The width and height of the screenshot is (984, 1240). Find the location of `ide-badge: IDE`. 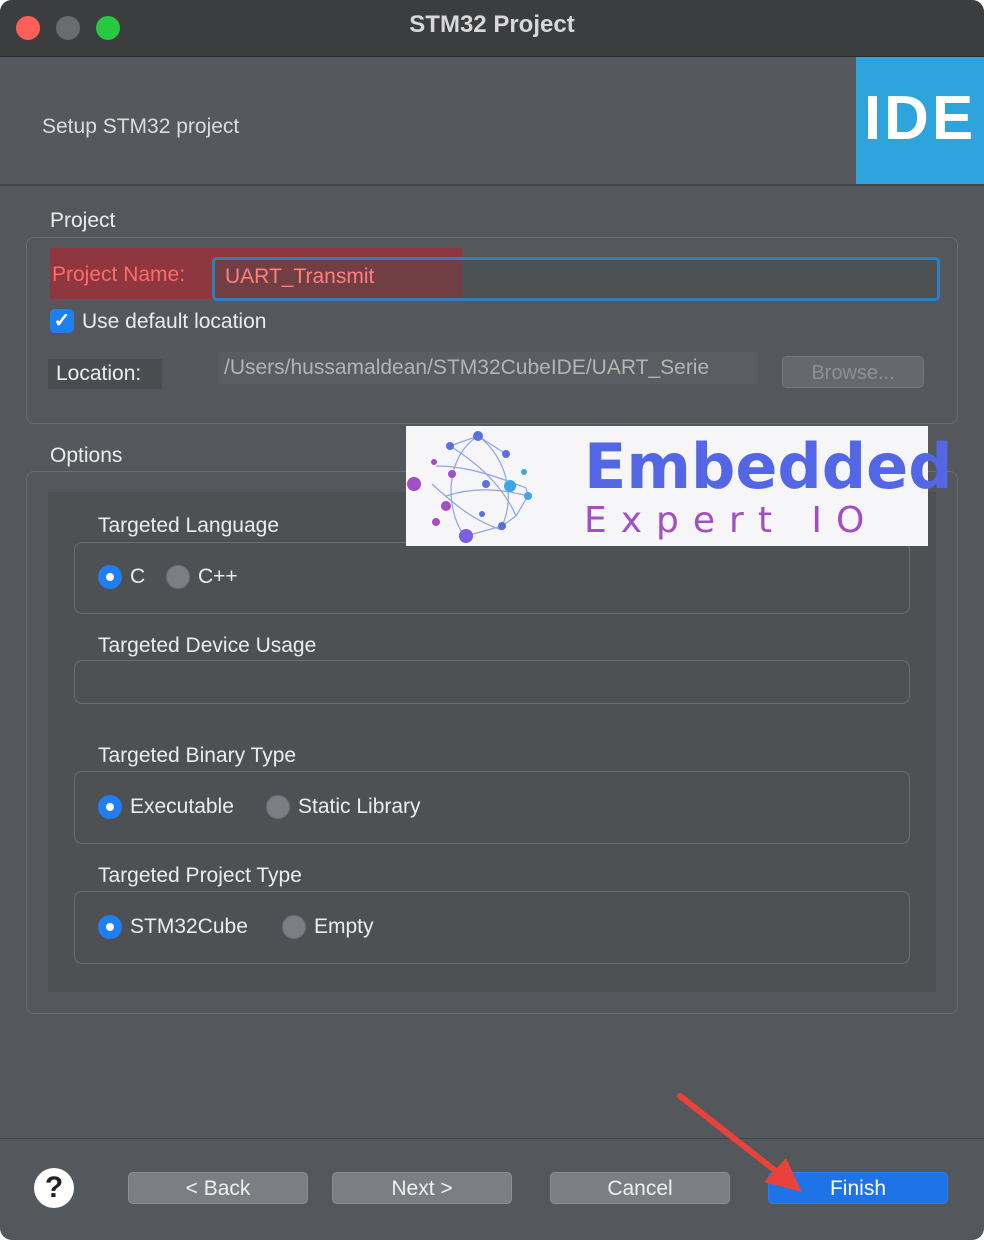

ide-badge: IDE is located at coordinates (920, 120).